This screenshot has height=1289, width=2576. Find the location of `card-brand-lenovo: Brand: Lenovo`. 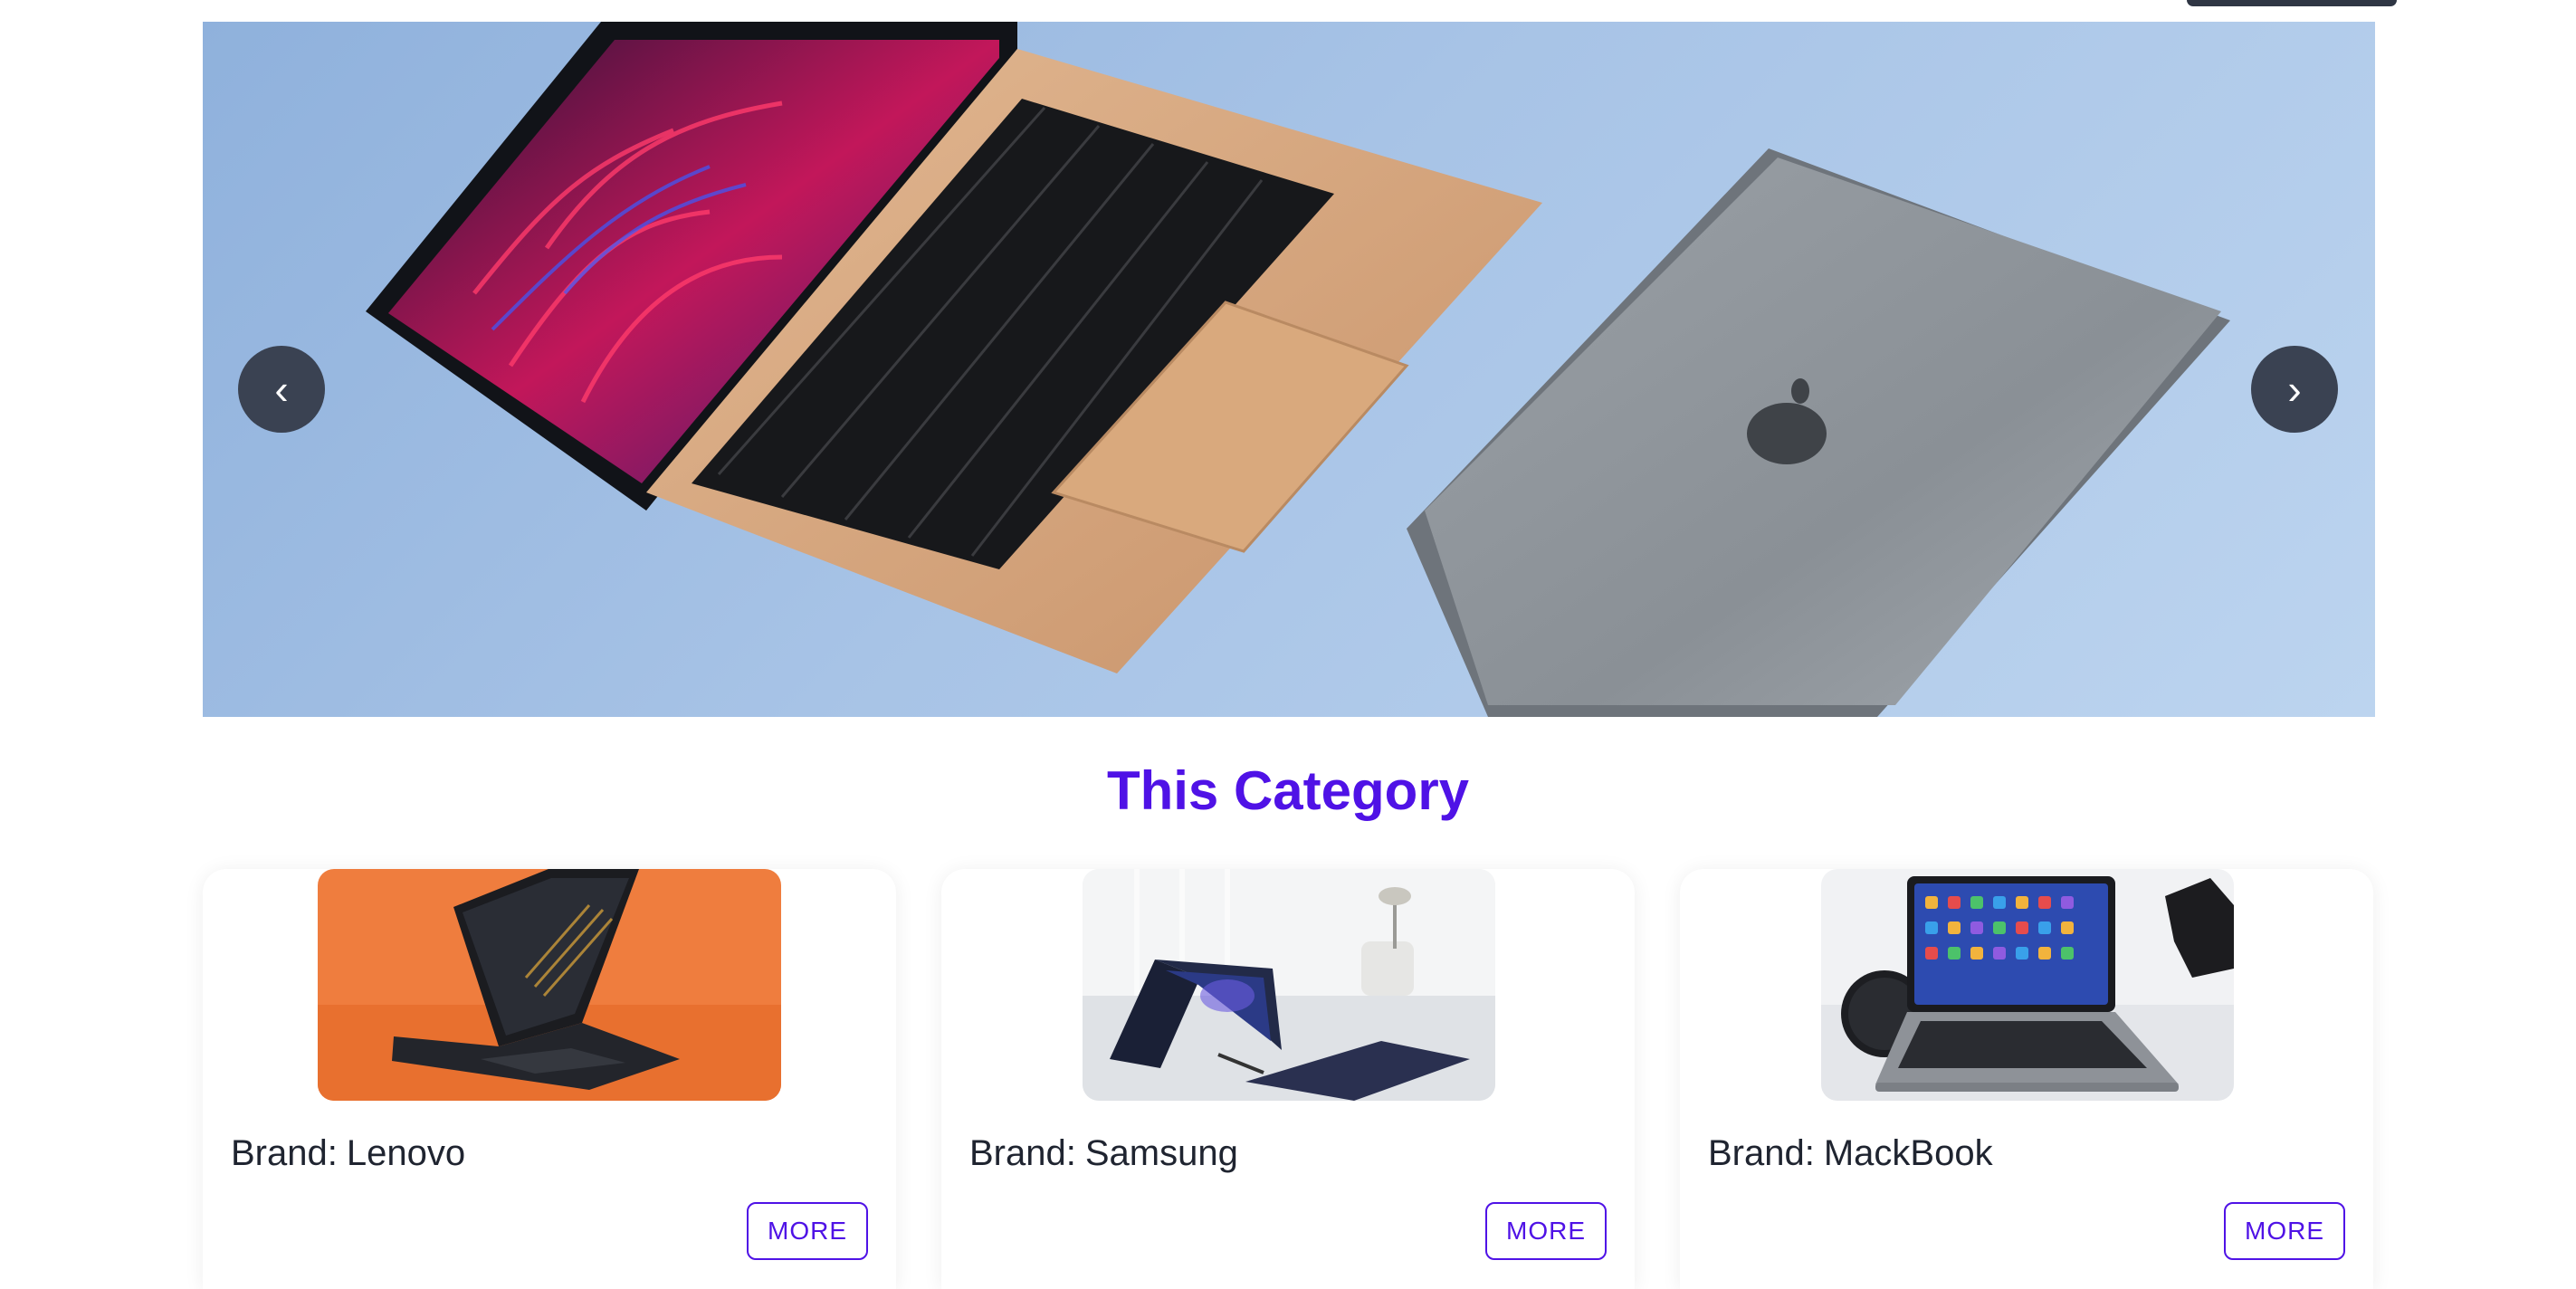

card-brand-lenovo: Brand: Lenovo is located at coordinates (348, 1153).